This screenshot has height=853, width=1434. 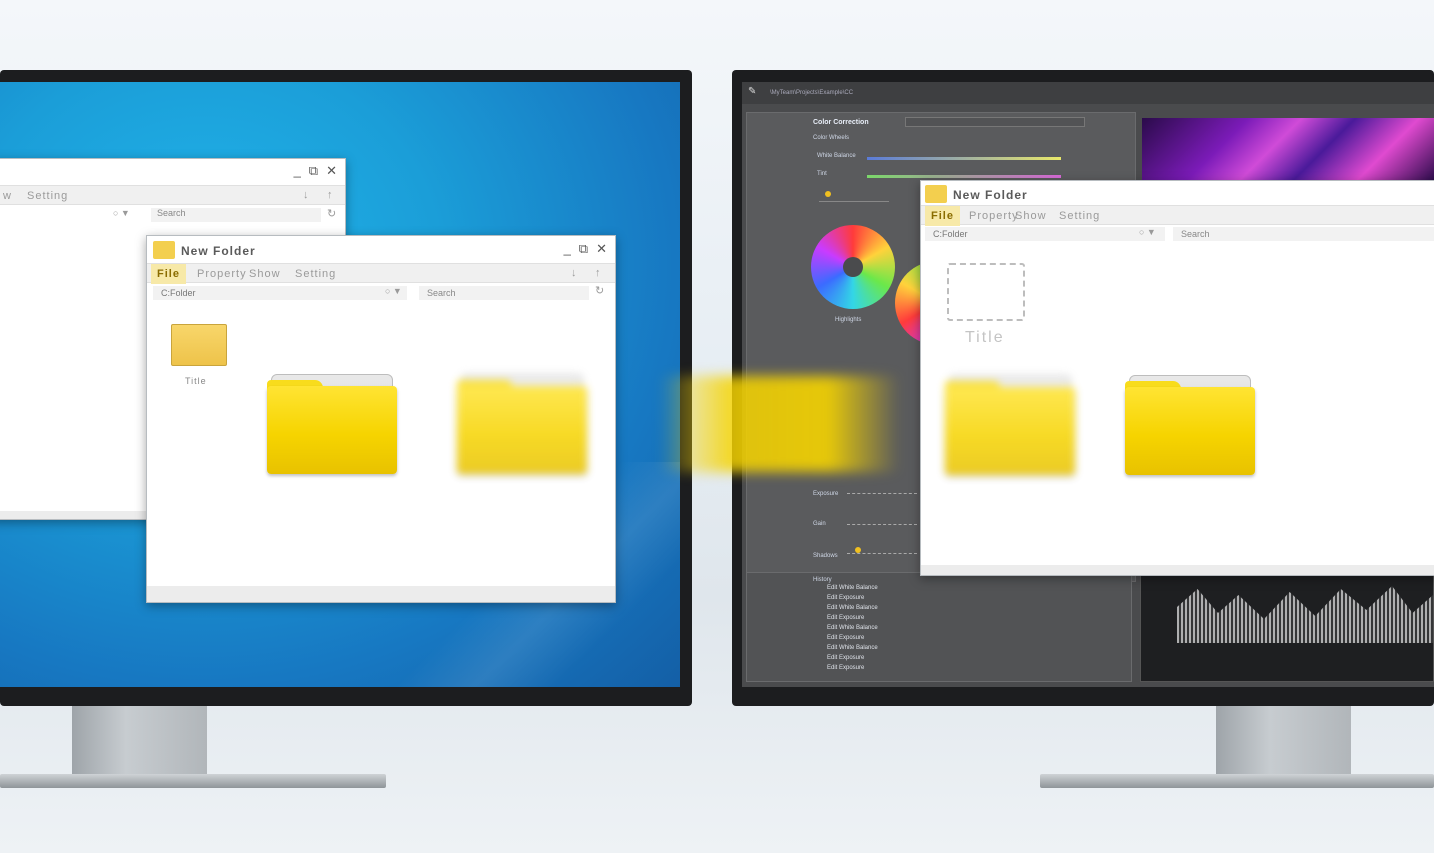 I want to click on menubar: File Property Show Setting ↓ ↑, so click(x=381, y=273).